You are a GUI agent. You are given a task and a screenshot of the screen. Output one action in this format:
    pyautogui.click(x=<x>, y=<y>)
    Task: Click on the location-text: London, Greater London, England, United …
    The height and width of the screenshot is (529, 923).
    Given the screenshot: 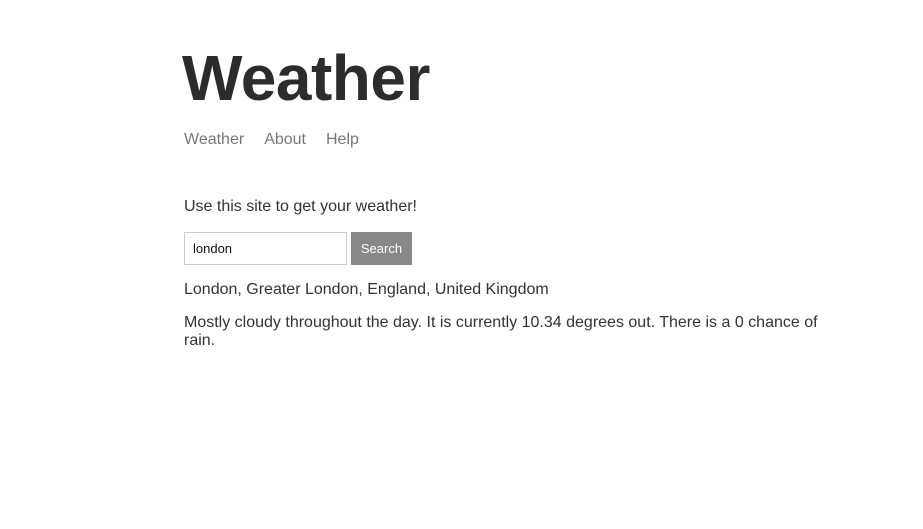 What is the action you would take?
    pyautogui.click(x=366, y=289)
    